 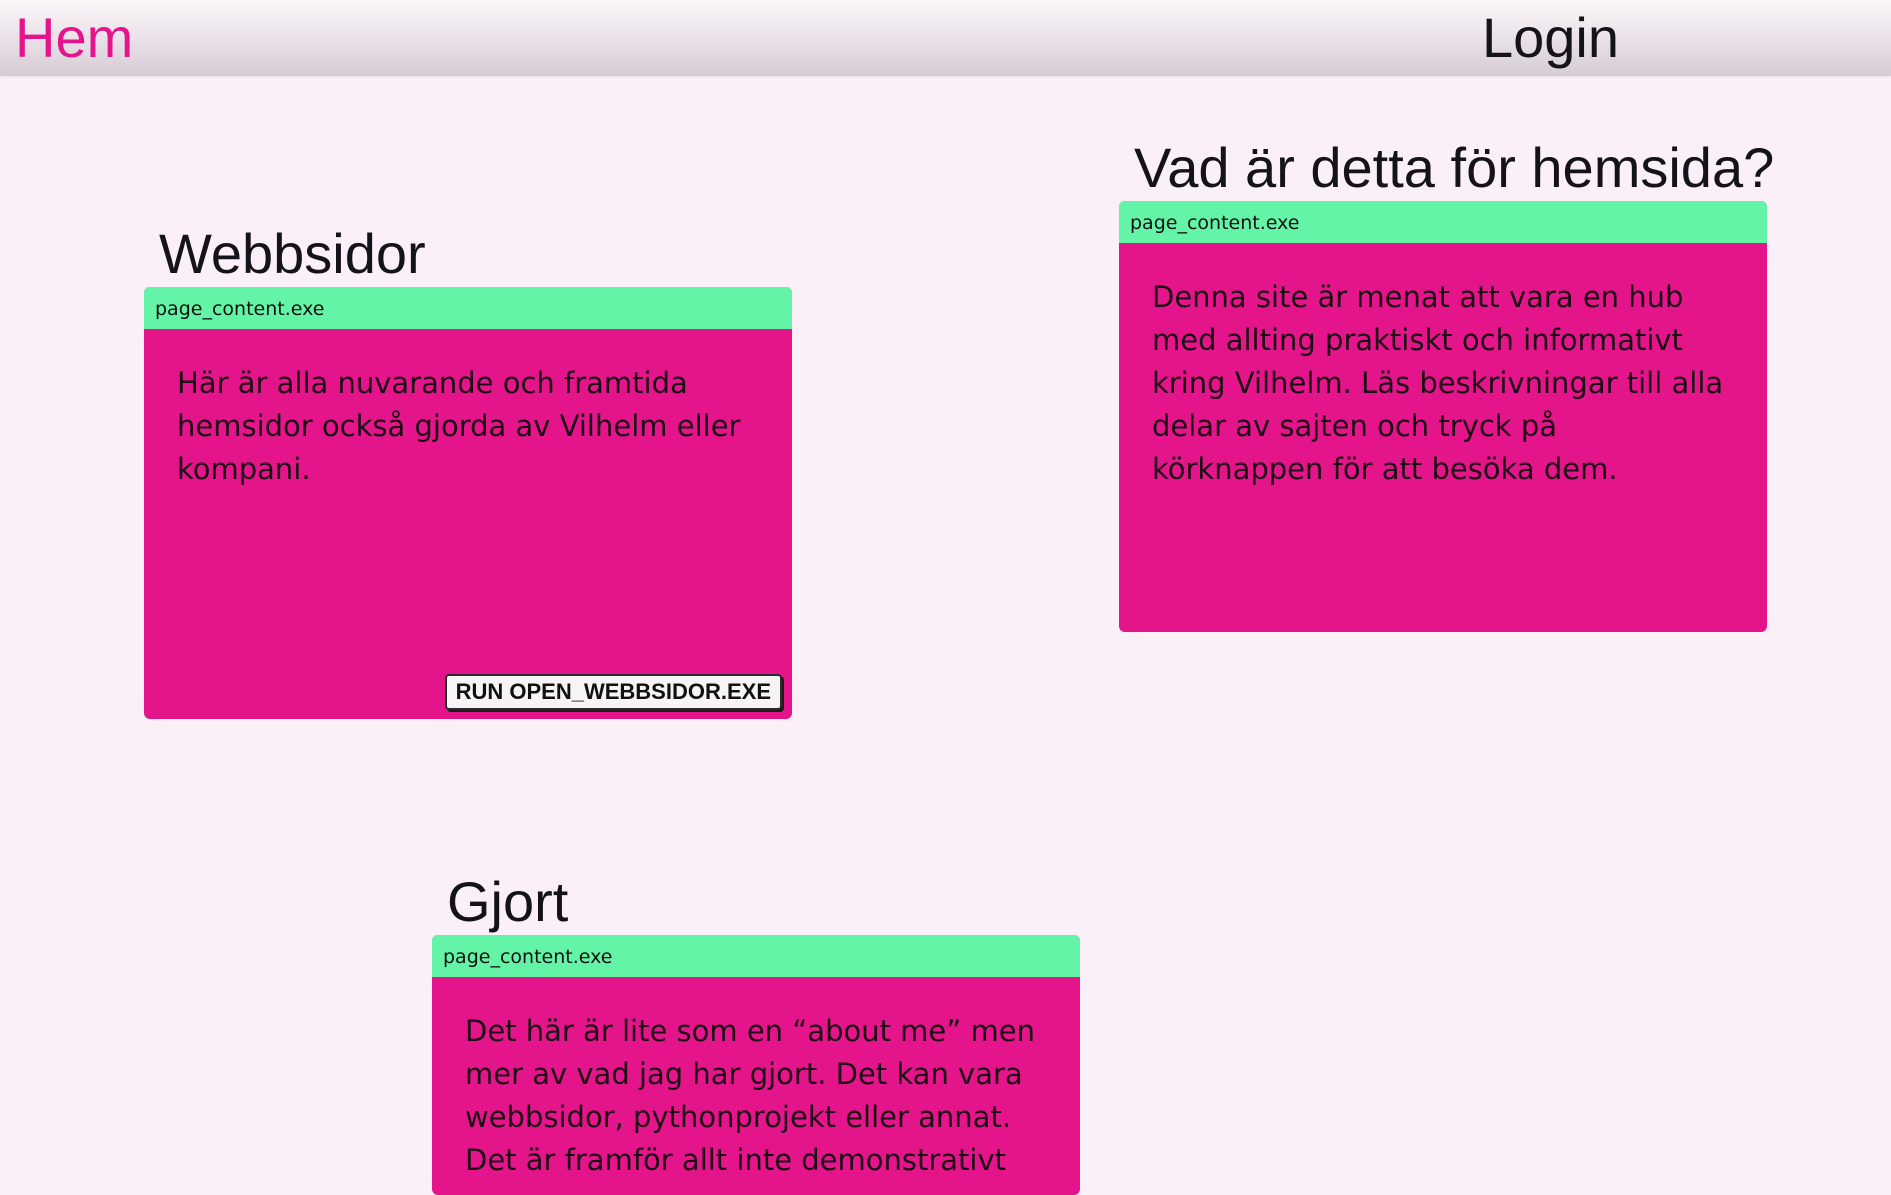 I want to click on webbsidor-title: Webbsidor, so click(x=292, y=253).